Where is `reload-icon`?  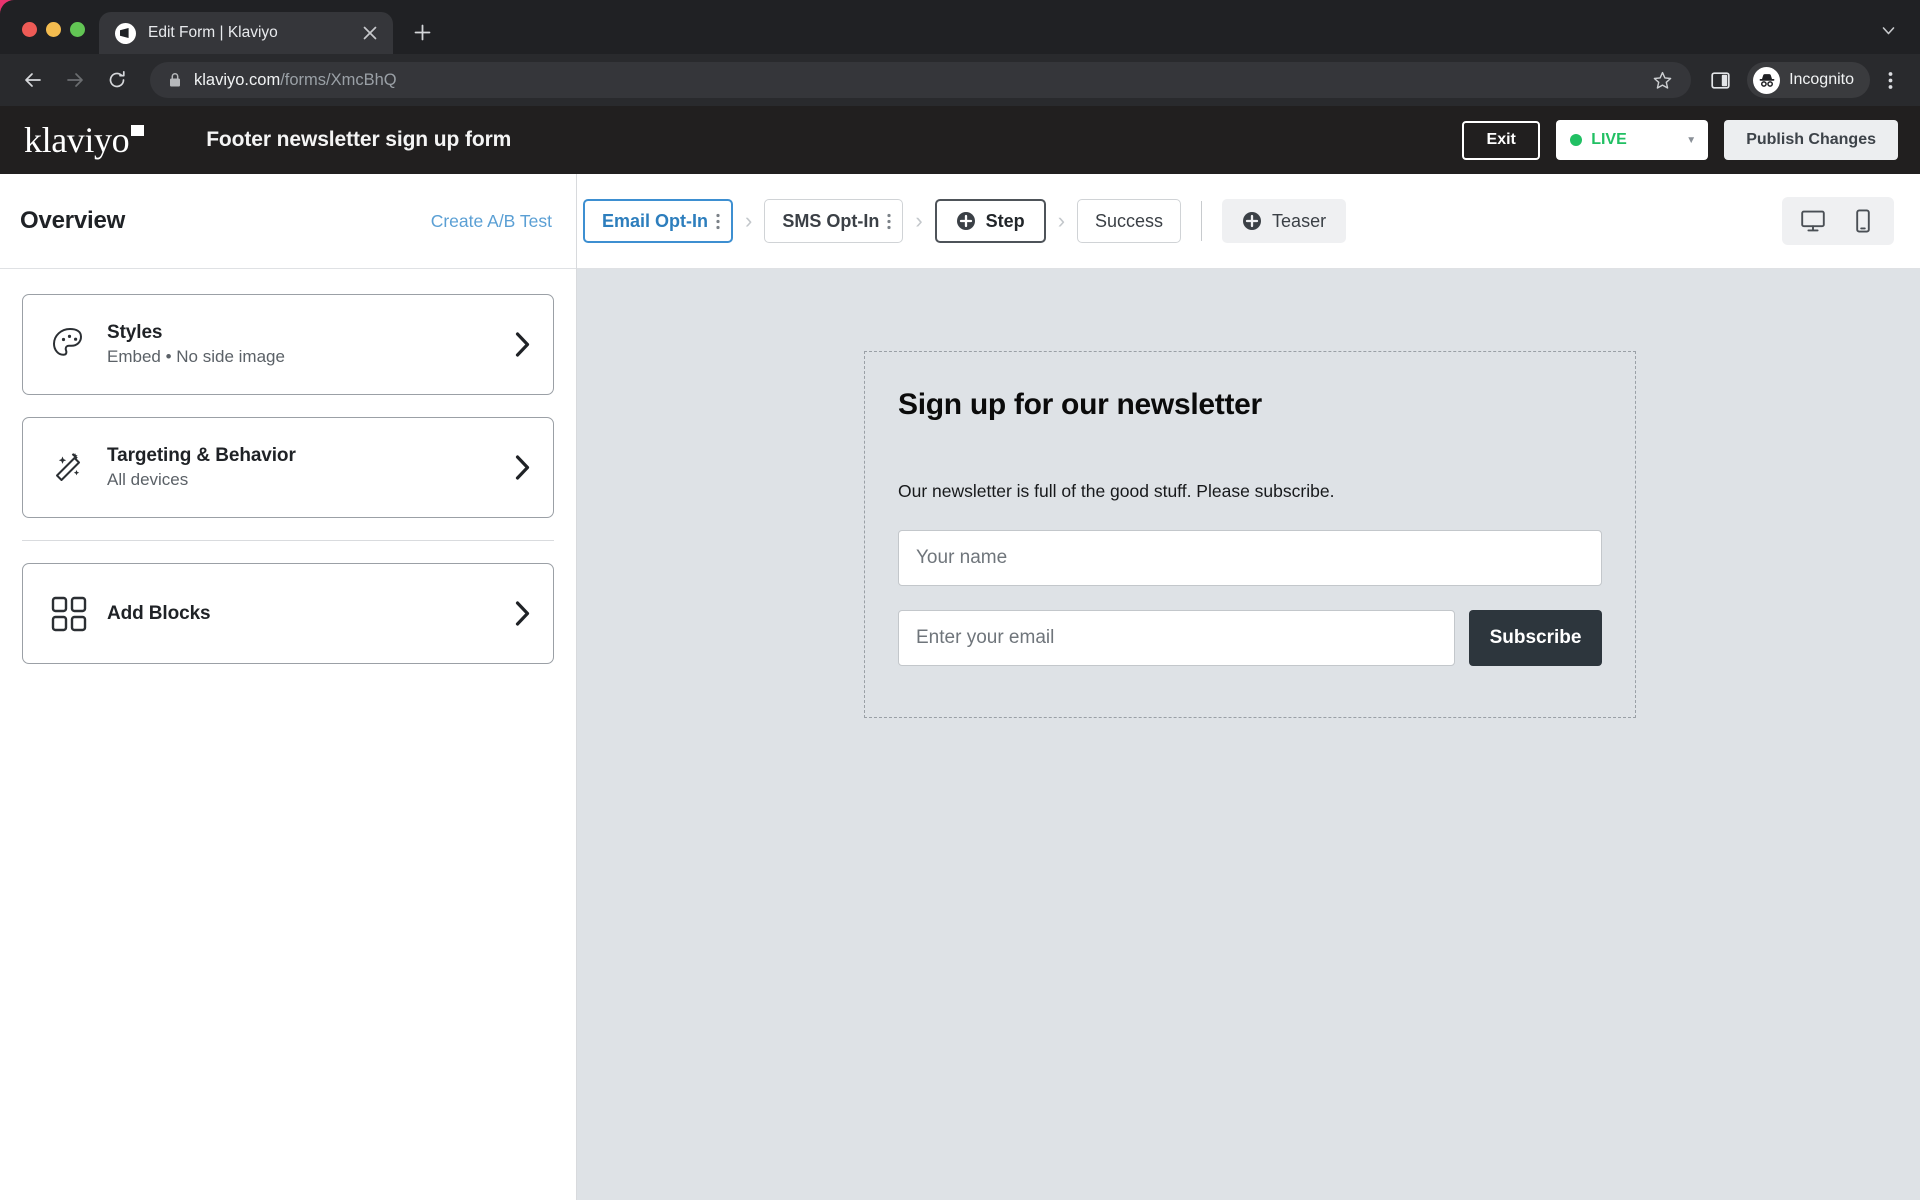 reload-icon is located at coordinates (117, 80).